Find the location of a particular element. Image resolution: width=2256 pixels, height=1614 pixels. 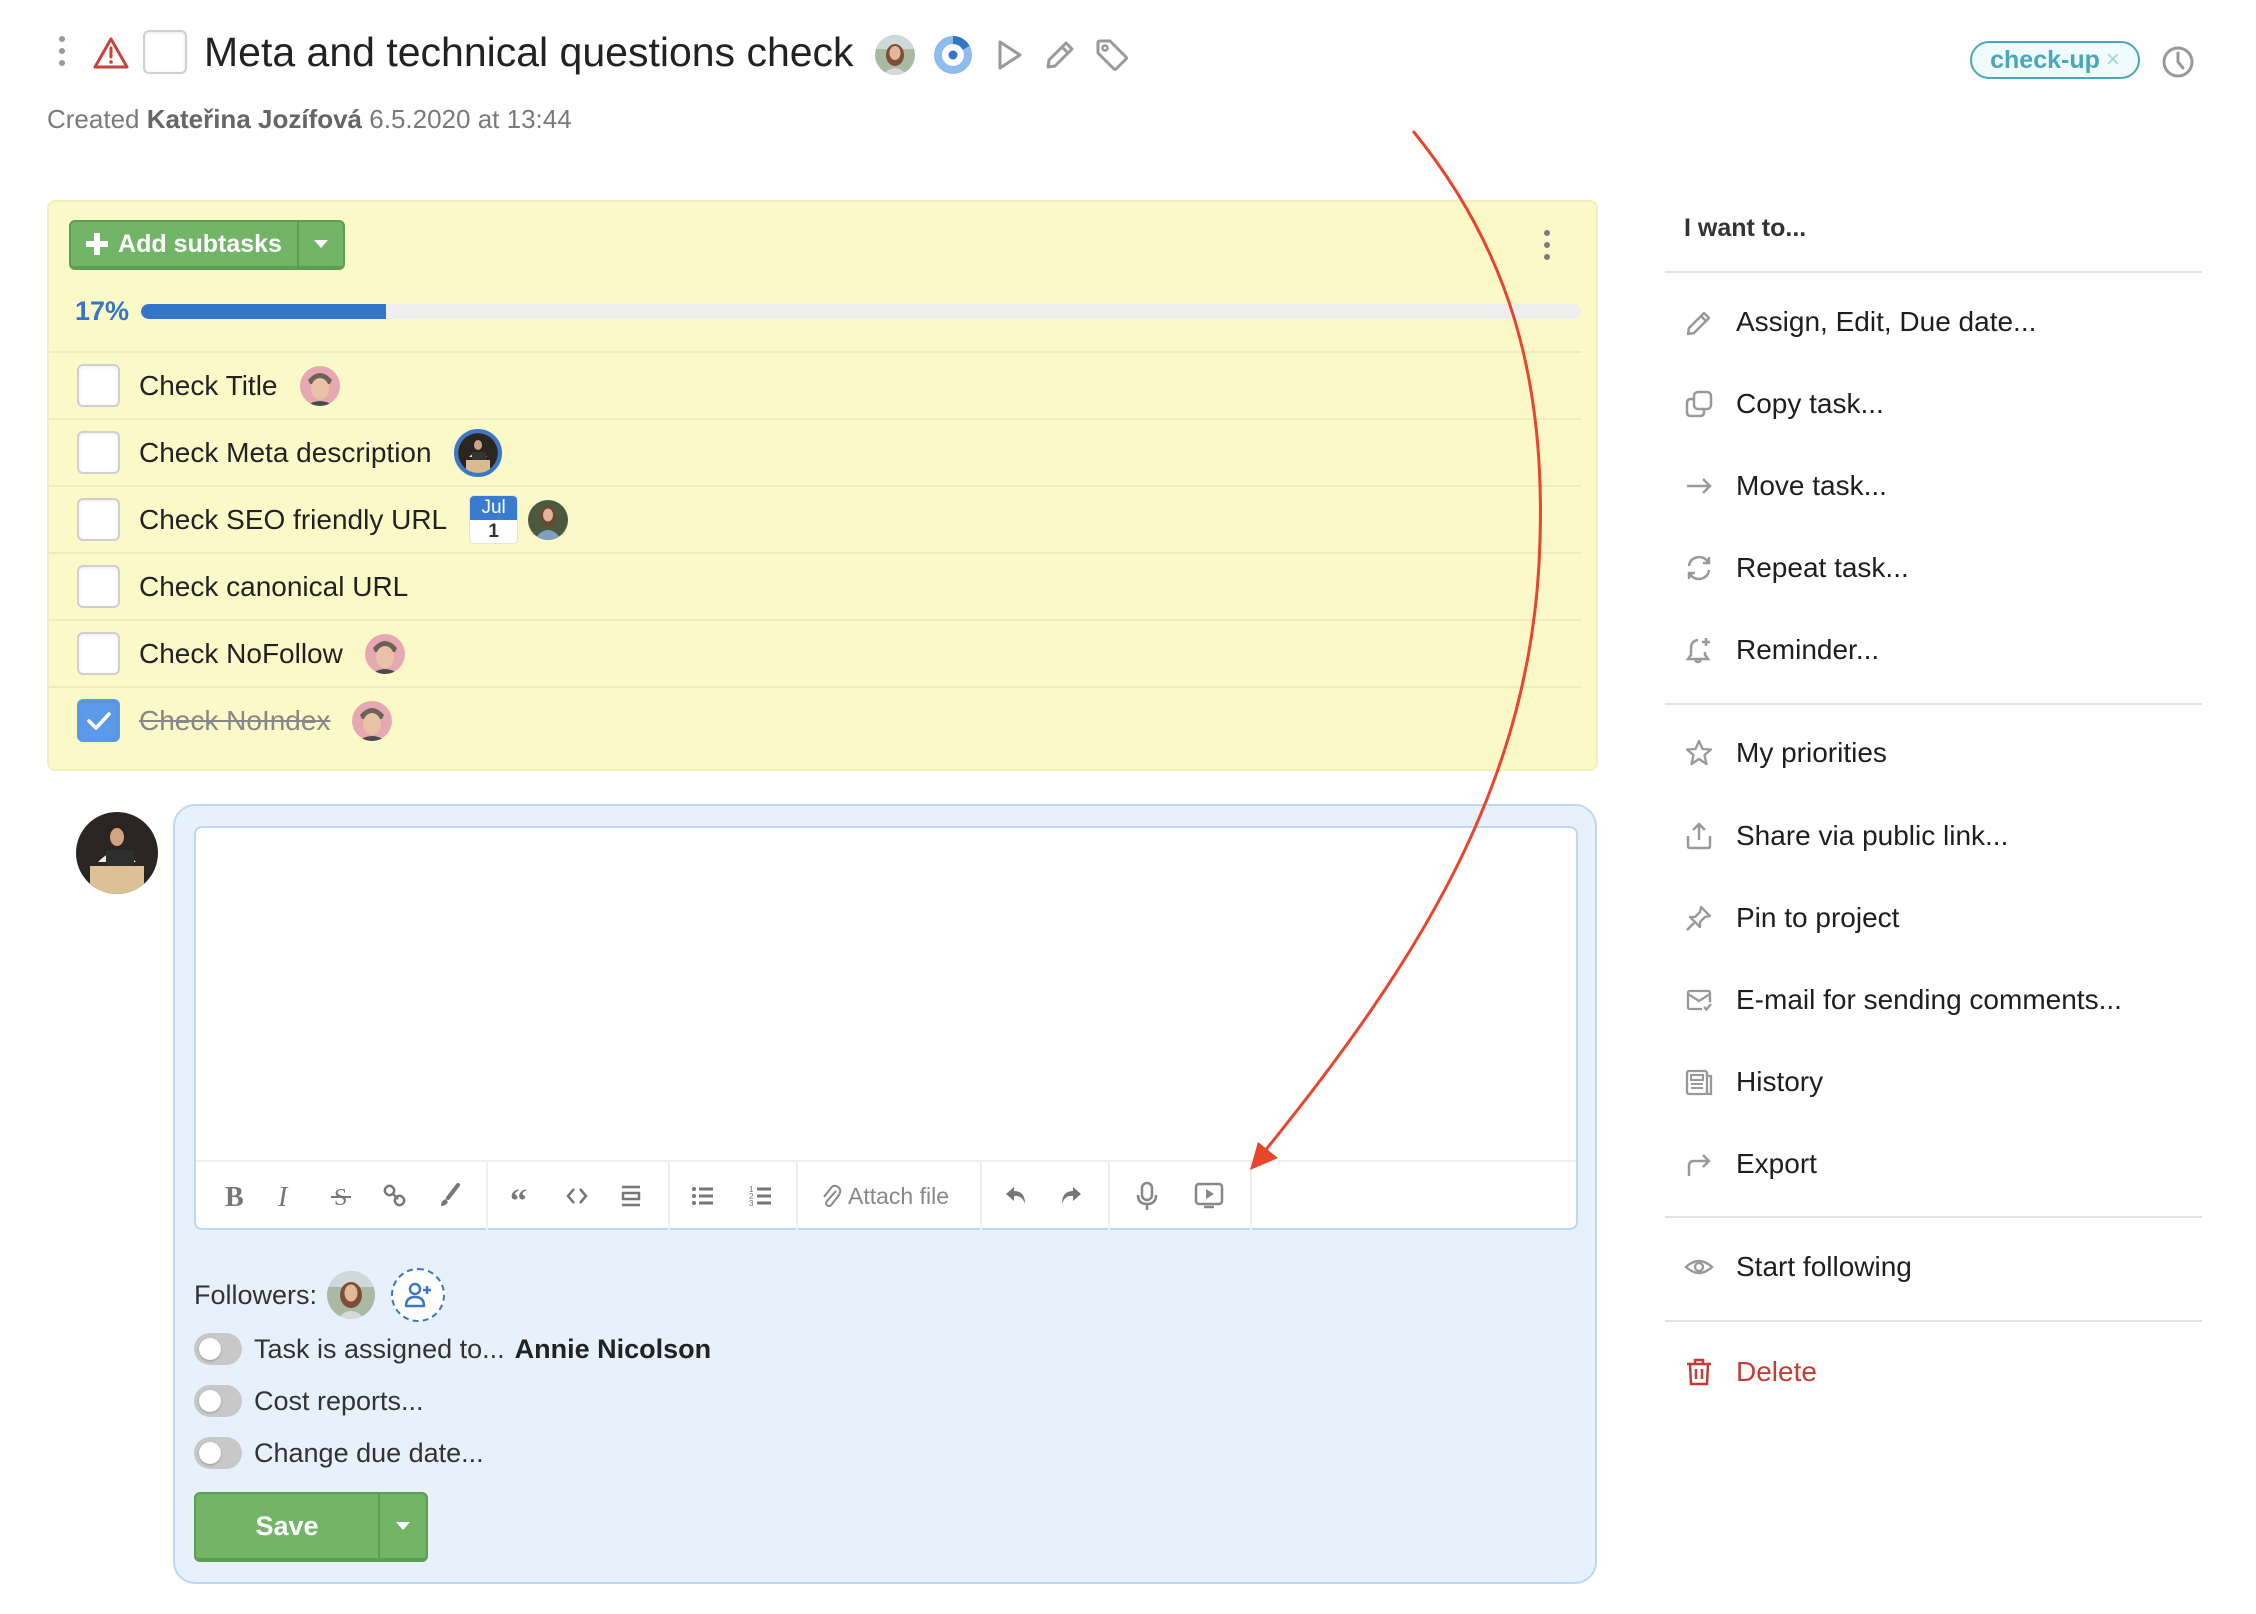

italic-icon: I is located at coordinates (283, 1196).